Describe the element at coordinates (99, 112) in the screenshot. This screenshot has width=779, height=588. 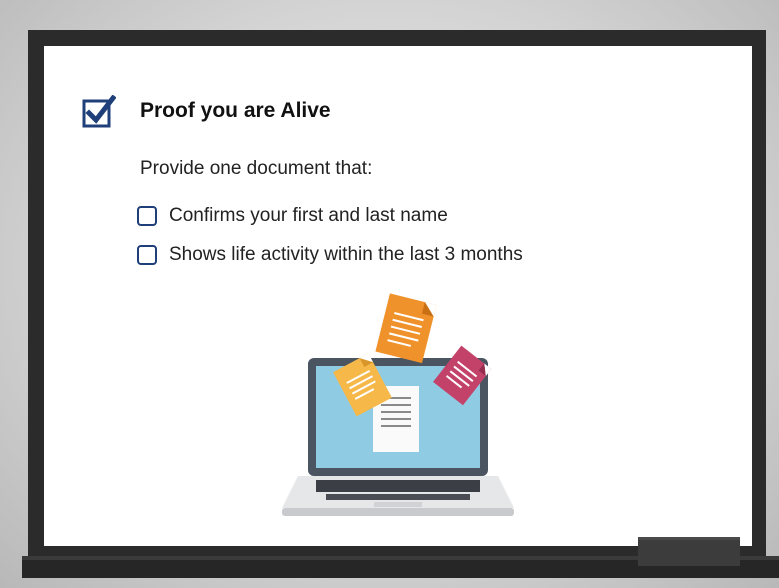
I see `checked-checkbox-icon` at that location.